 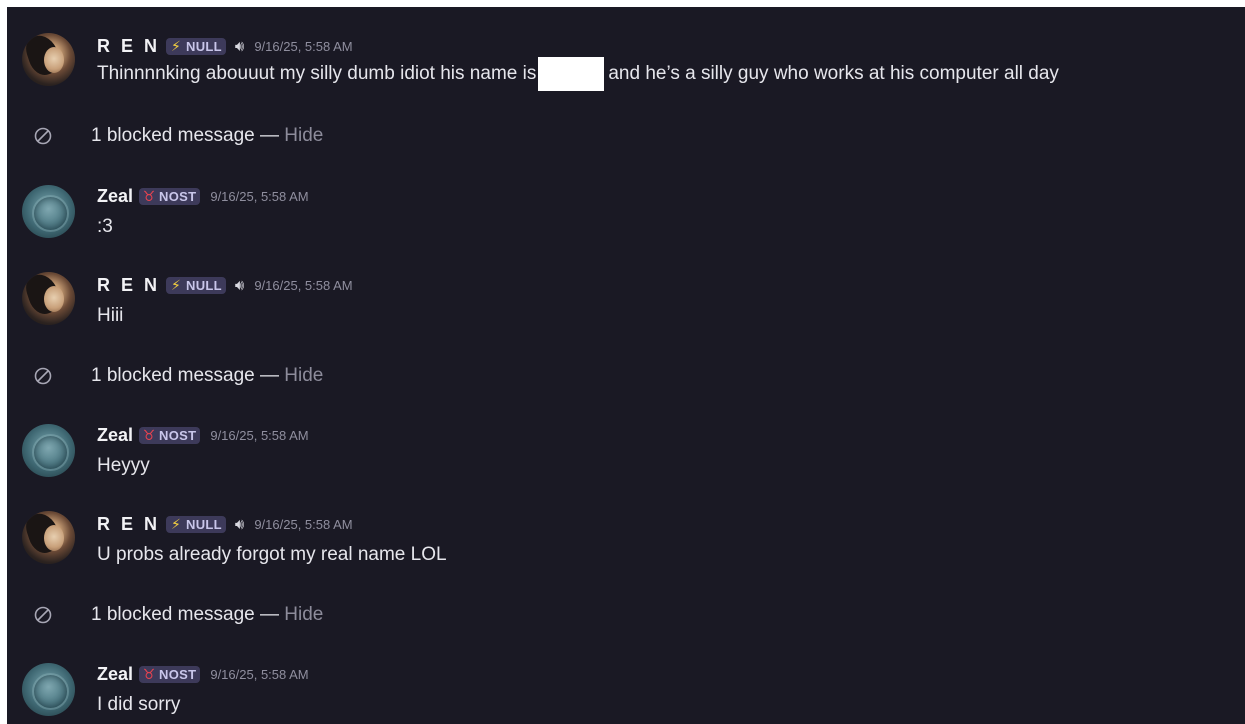 What do you see at coordinates (123, 465) in the screenshot?
I see `message-text: Heyyy` at bounding box center [123, 465].